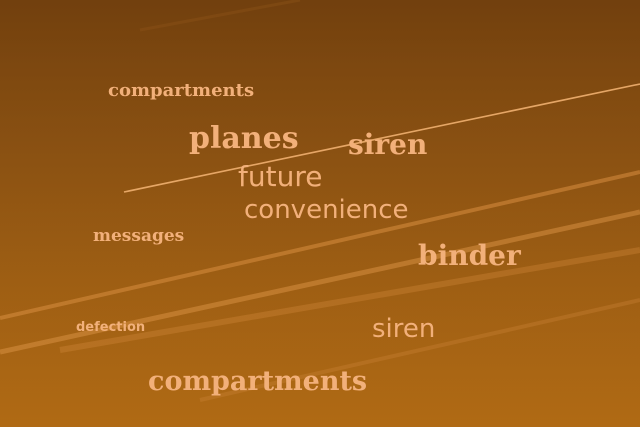  I want to click on word-compartments-top: compartments, so click(181, 90).